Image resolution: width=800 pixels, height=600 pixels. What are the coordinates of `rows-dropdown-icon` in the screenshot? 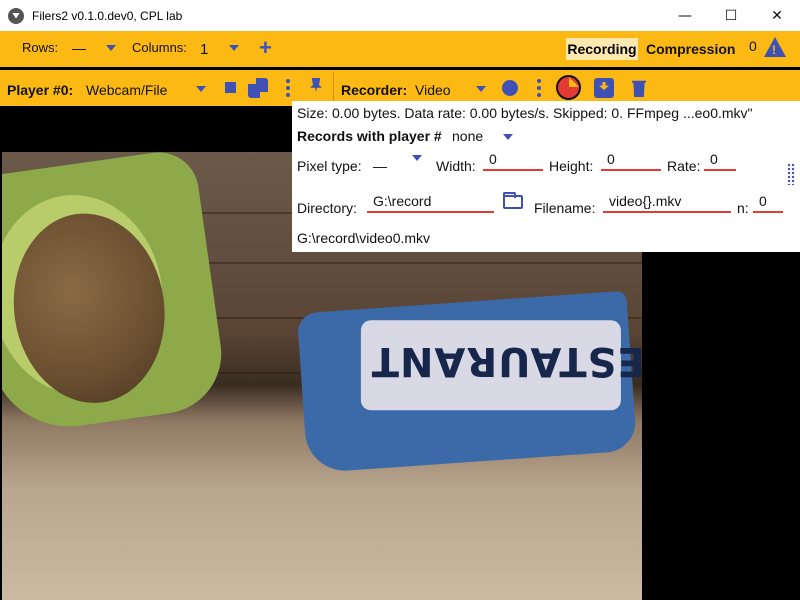 It's located at (111, 48).